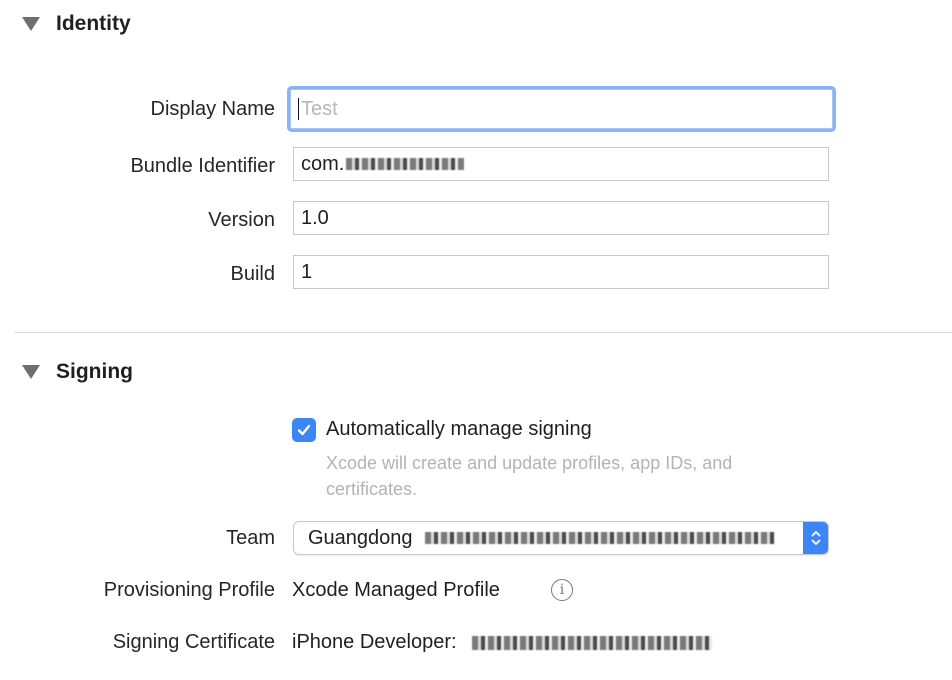  What do you see at coordinates (307, 271) in the screenshot?
I see `build-value: 1` at bounding box center [307, 271].